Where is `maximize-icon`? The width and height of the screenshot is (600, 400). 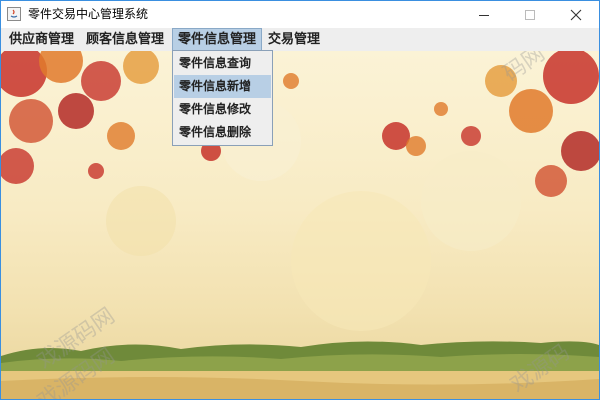
maximize-icon is located at coordinates (530, 14).